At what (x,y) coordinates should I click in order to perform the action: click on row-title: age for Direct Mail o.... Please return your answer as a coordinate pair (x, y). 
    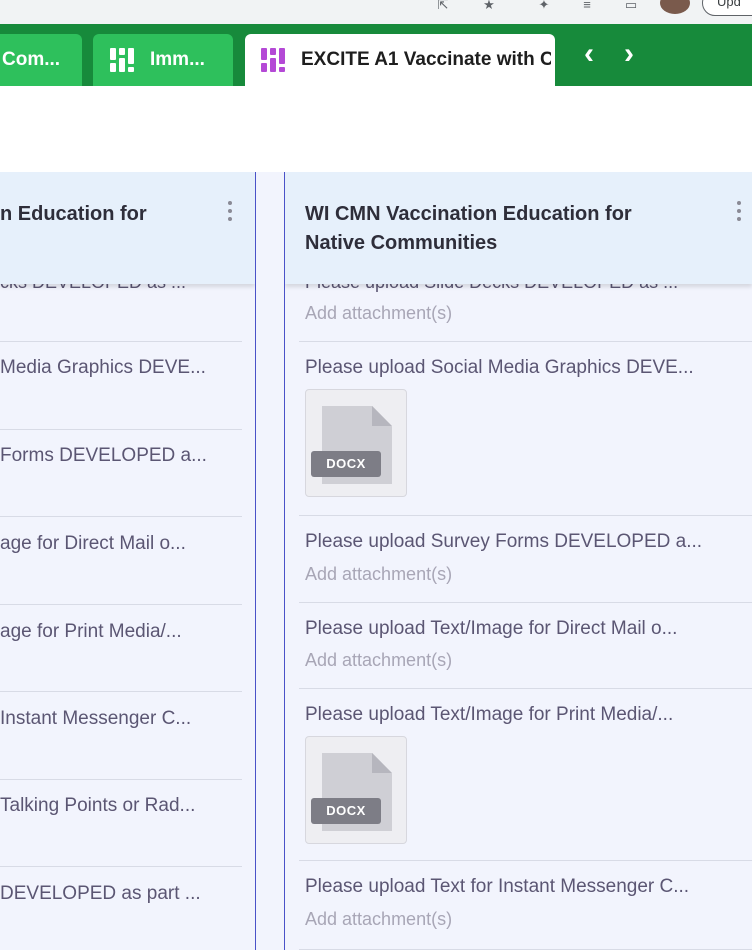
    Looking at the image, I should click on (93, 543).